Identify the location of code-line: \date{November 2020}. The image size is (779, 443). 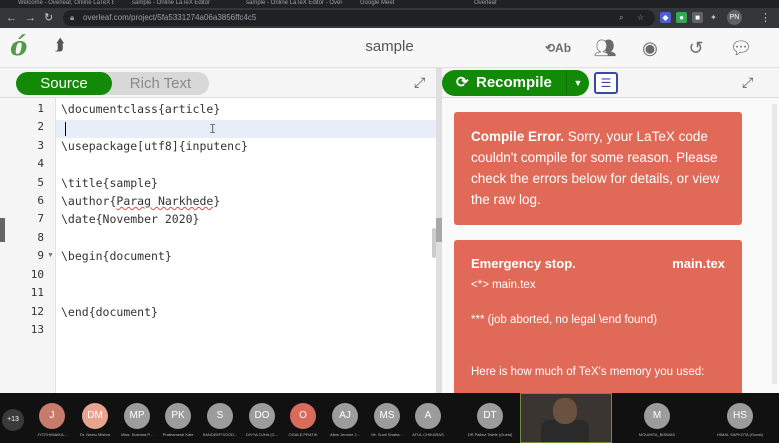
(130, 219).